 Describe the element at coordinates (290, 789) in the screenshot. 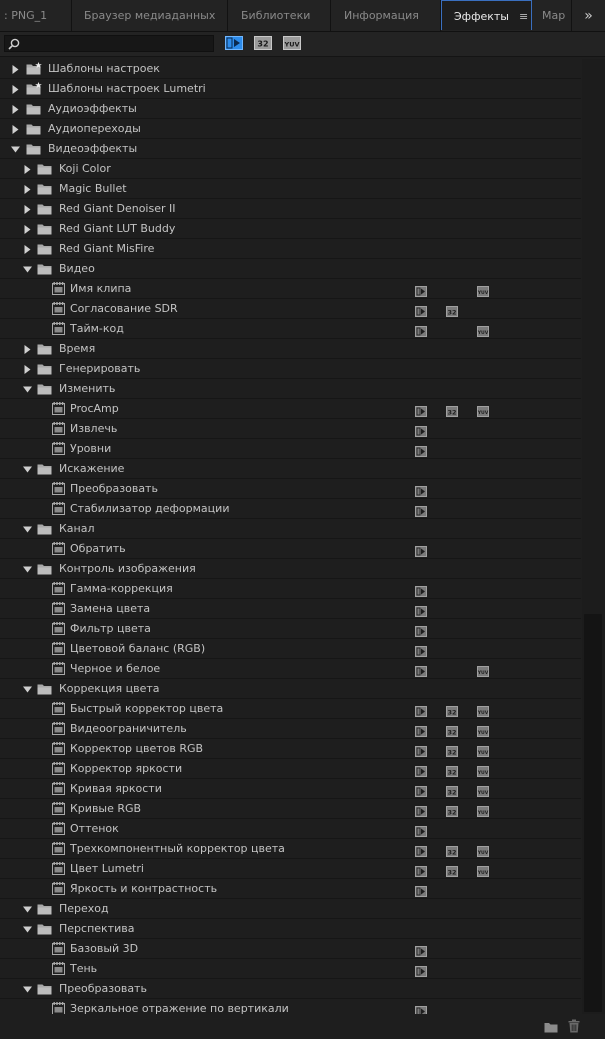

I see `effect-item: Кривая яркости 32 YUV` at that location.